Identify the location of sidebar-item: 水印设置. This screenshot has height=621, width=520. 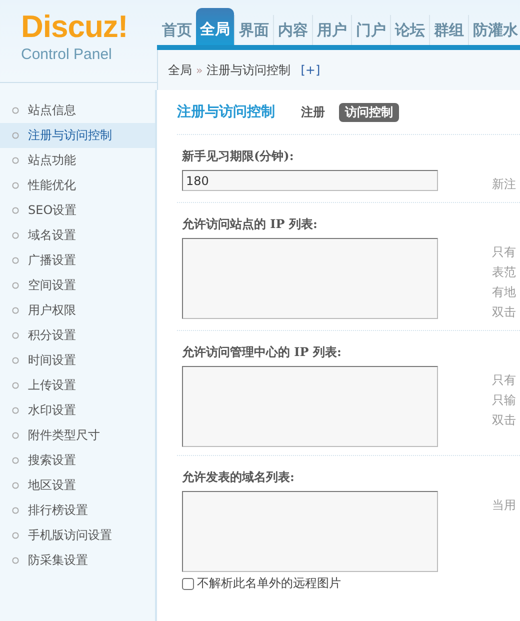
(77, 410).